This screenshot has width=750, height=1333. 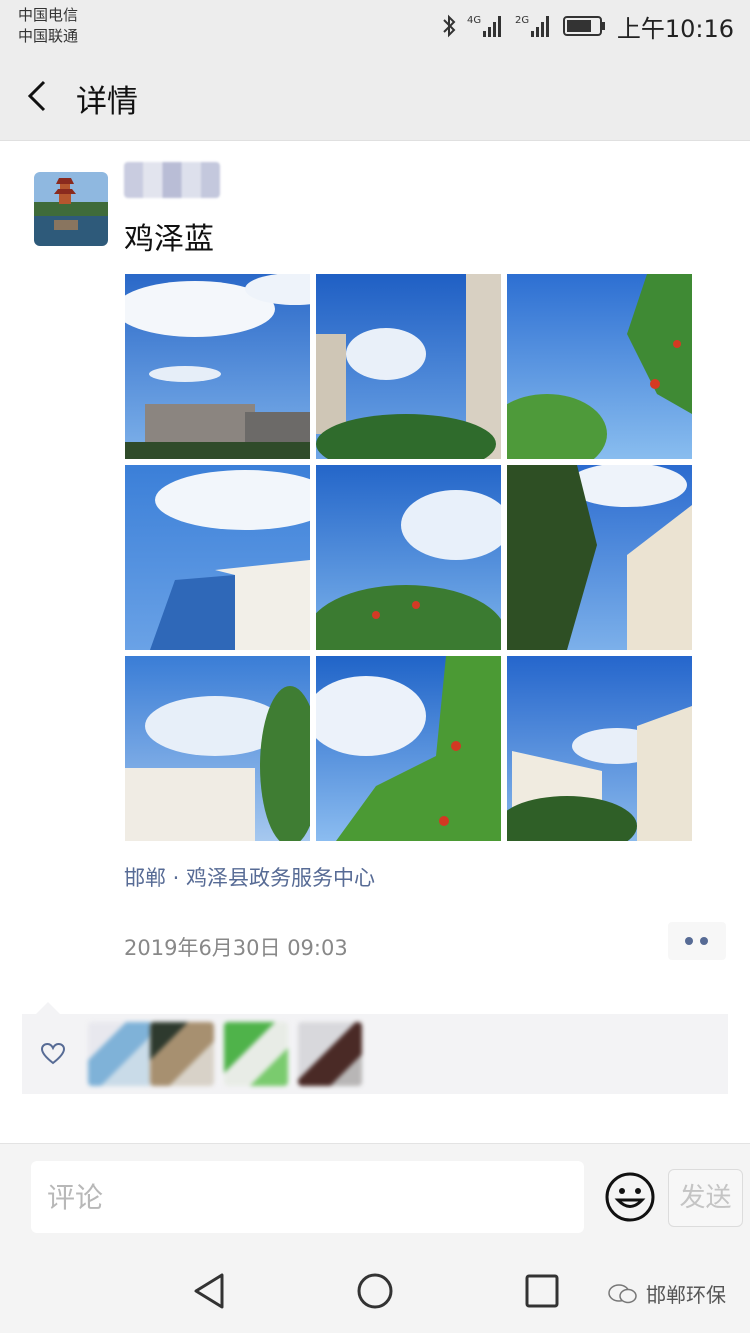 I want to click on avatar-pagoda-image, so click(x=71, y=209).